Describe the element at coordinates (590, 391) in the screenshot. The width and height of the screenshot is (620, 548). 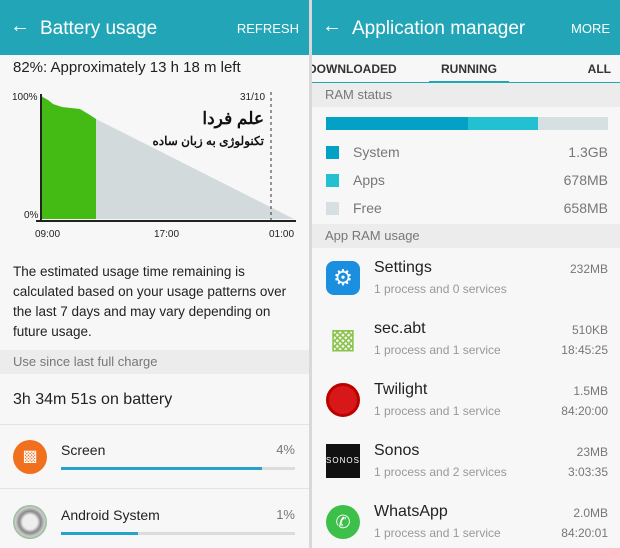
I see `app-size: 1.5MB` at that location.